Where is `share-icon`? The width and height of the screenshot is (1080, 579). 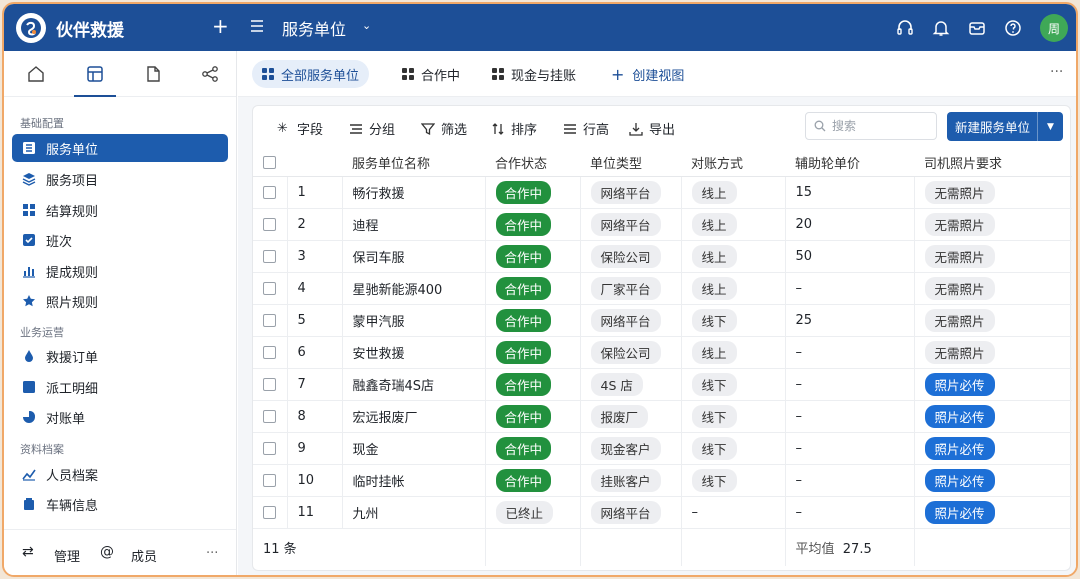 share-icon is located at coordinates (210, 74).